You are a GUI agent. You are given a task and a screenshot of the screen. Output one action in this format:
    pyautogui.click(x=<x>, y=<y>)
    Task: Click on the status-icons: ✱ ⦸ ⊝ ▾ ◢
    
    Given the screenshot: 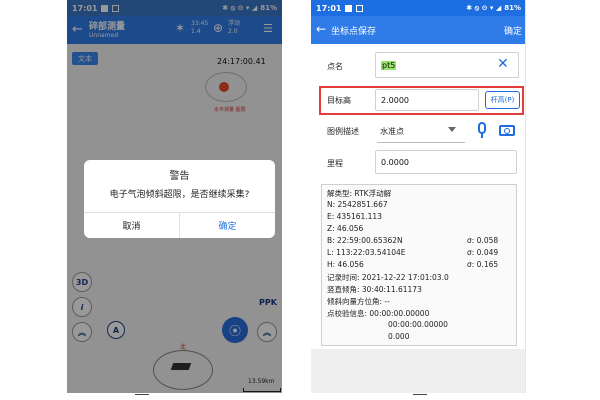 What is the action you would take?
    pyautogui.click(x=484, y=7)
    